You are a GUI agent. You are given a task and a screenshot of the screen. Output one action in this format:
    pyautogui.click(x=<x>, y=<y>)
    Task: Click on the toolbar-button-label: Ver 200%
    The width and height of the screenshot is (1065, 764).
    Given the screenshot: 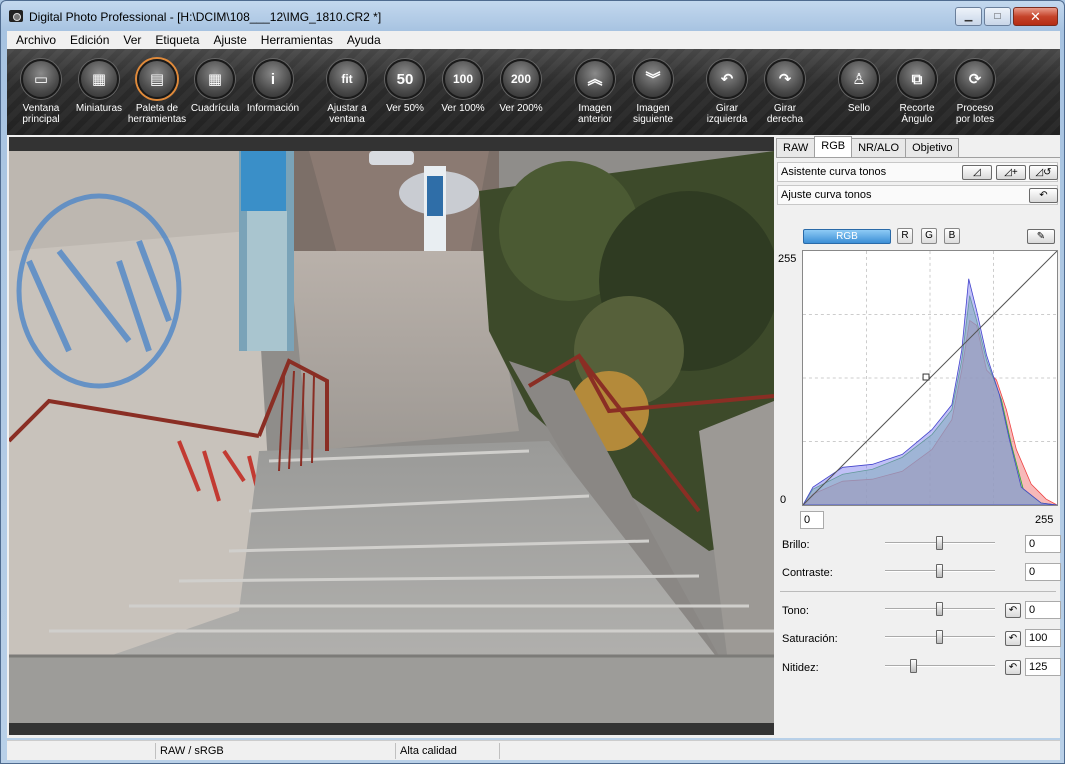 What is the action you would take?
    pyautogui.click(x=521, y=108)
    